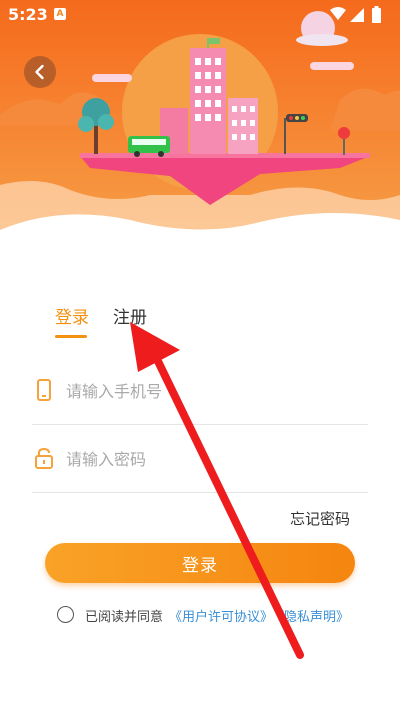  I want to click on phone-input, so click(211, 391).